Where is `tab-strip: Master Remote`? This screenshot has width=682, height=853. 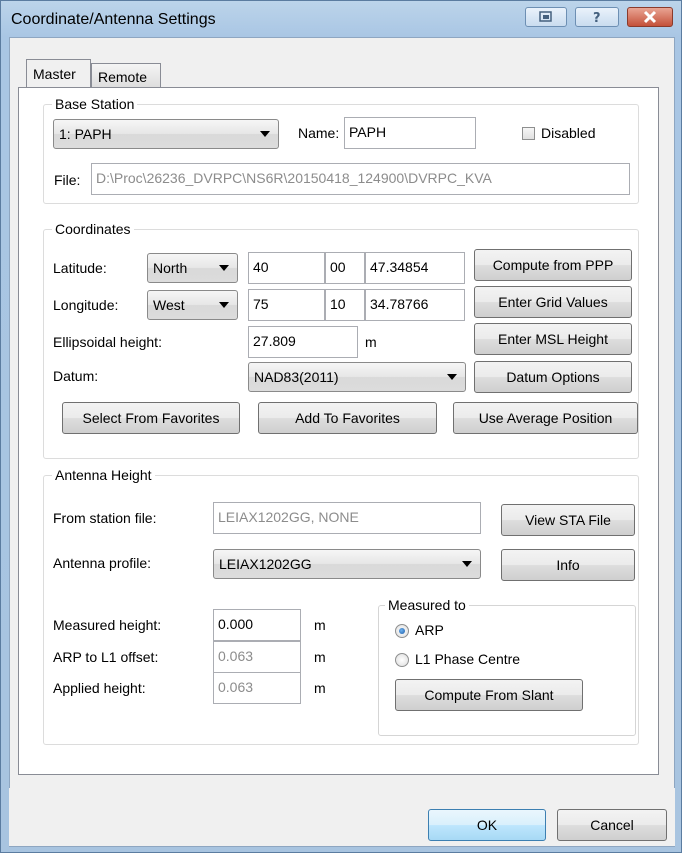
tab-strip: Master Remote is located at coordinates (219, 74).